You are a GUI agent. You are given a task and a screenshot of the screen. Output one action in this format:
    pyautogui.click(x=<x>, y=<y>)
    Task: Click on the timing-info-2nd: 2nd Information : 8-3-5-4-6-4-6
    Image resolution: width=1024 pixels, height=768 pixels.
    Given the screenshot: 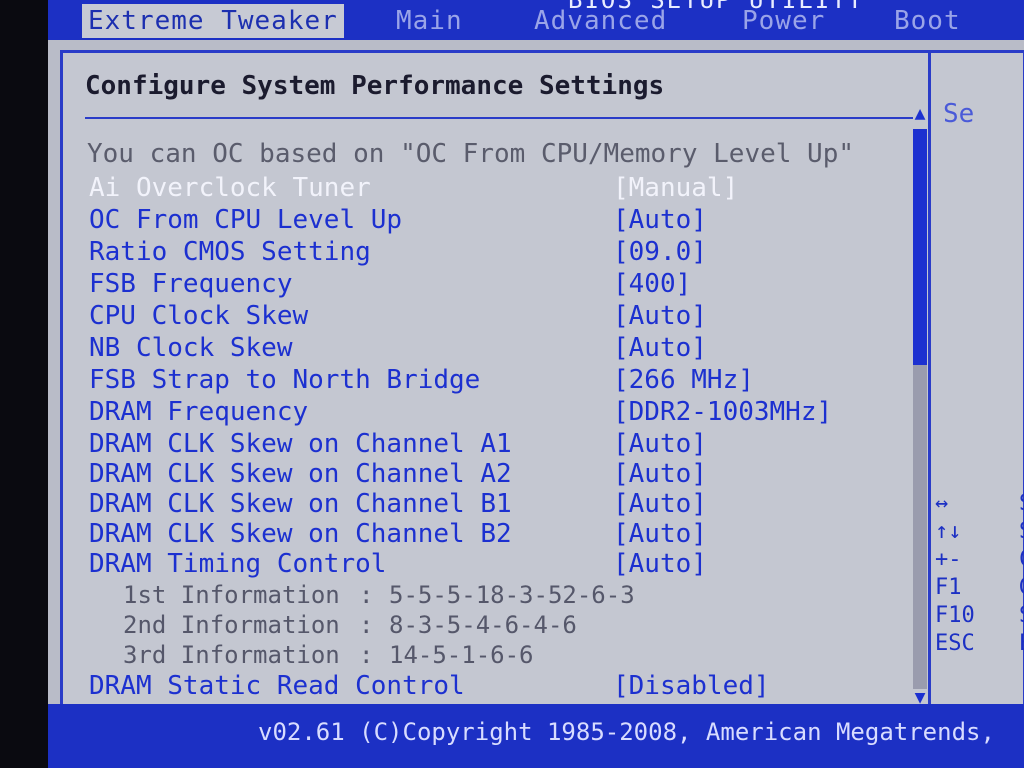 What is the action you would take?
    pyautogui.click(x=493, y=626)
    